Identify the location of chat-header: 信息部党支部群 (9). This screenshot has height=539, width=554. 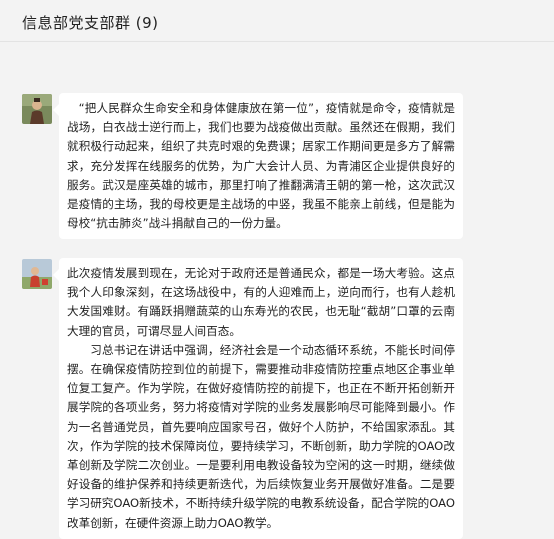
(277, 21).